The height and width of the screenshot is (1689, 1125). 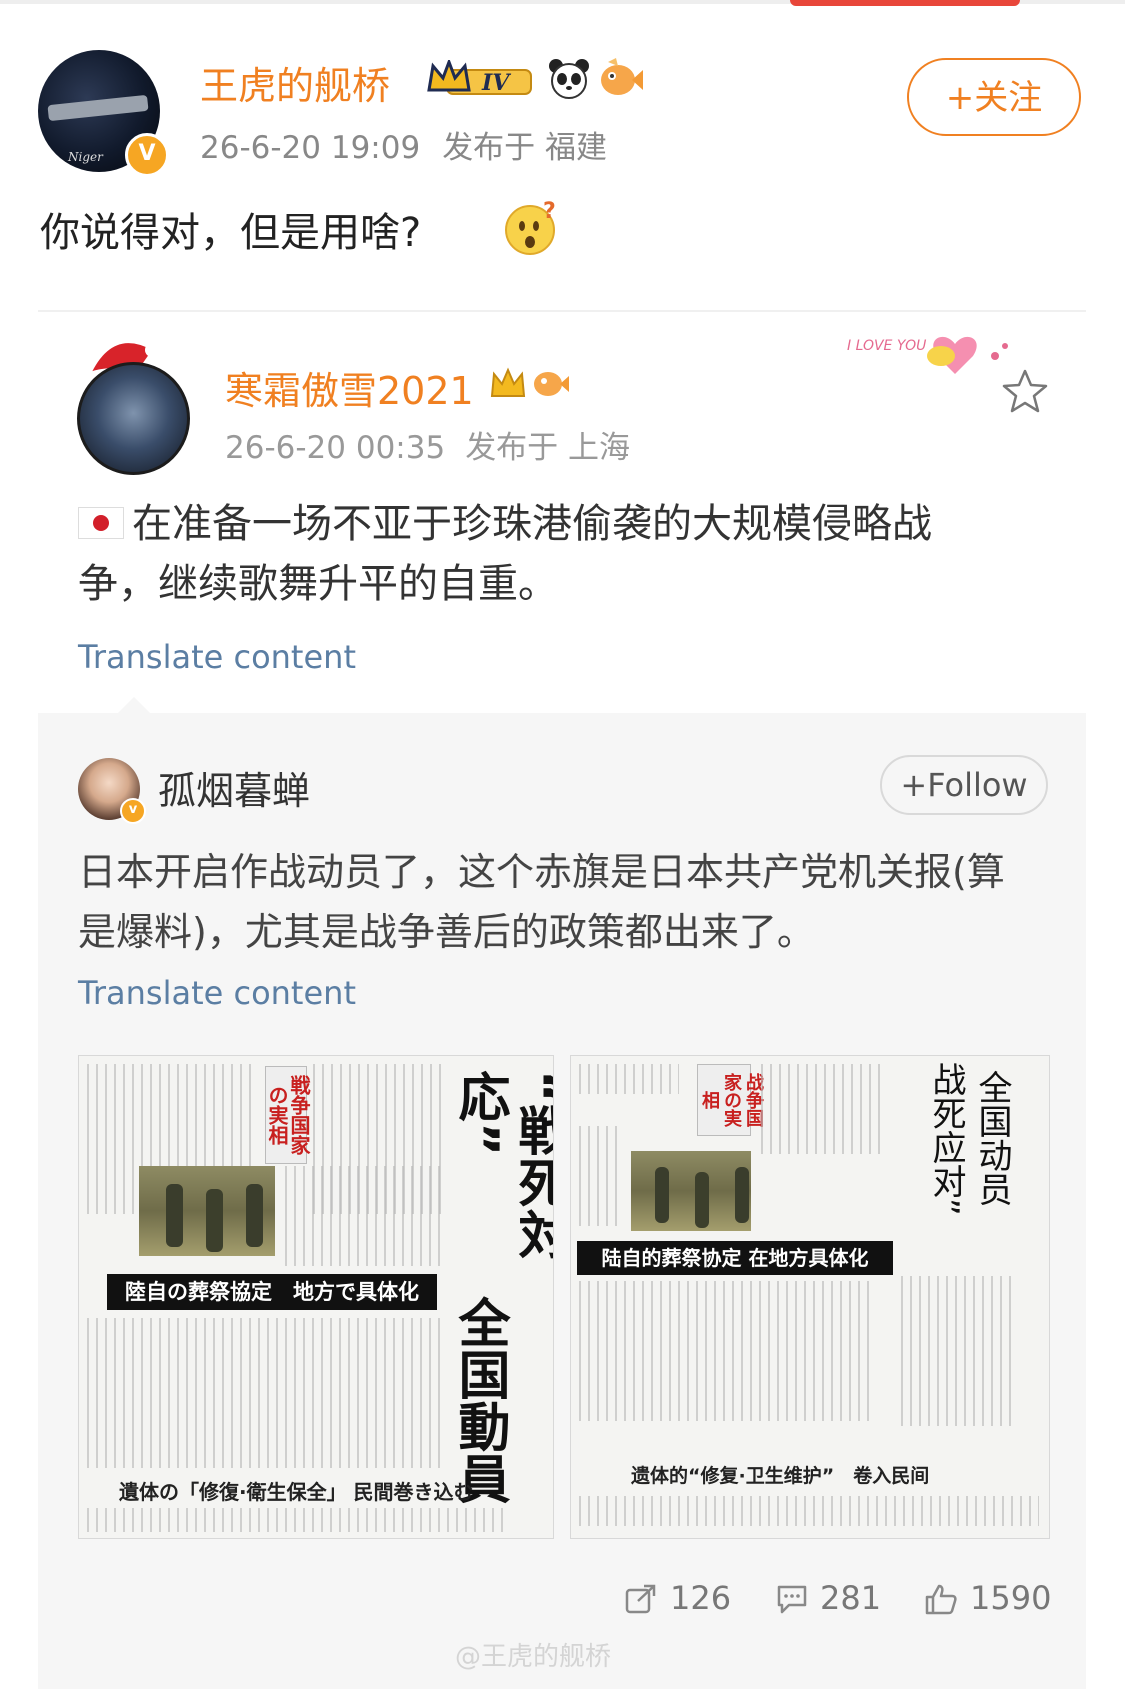 I want to click on author-name: 王虎的舰桥, so click(x=295, y=82).